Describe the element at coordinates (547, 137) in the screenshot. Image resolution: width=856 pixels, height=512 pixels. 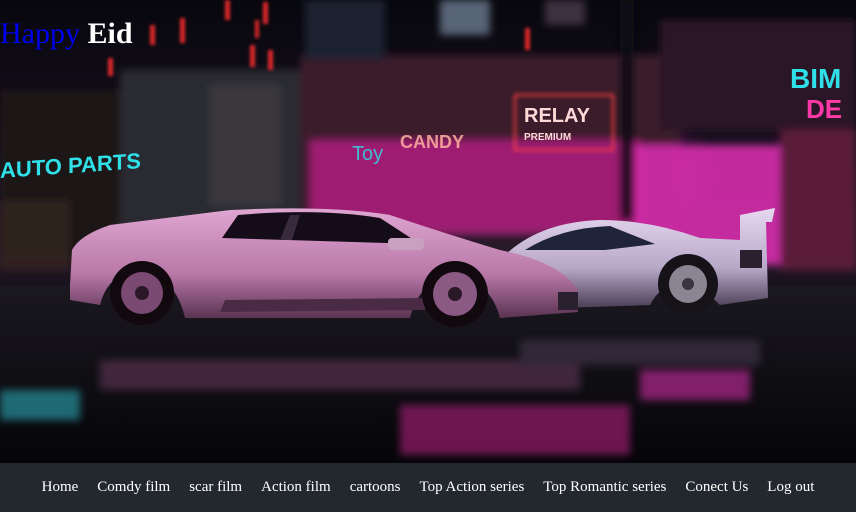
I see `sign-relay-sub: PREMIUM` at that location.